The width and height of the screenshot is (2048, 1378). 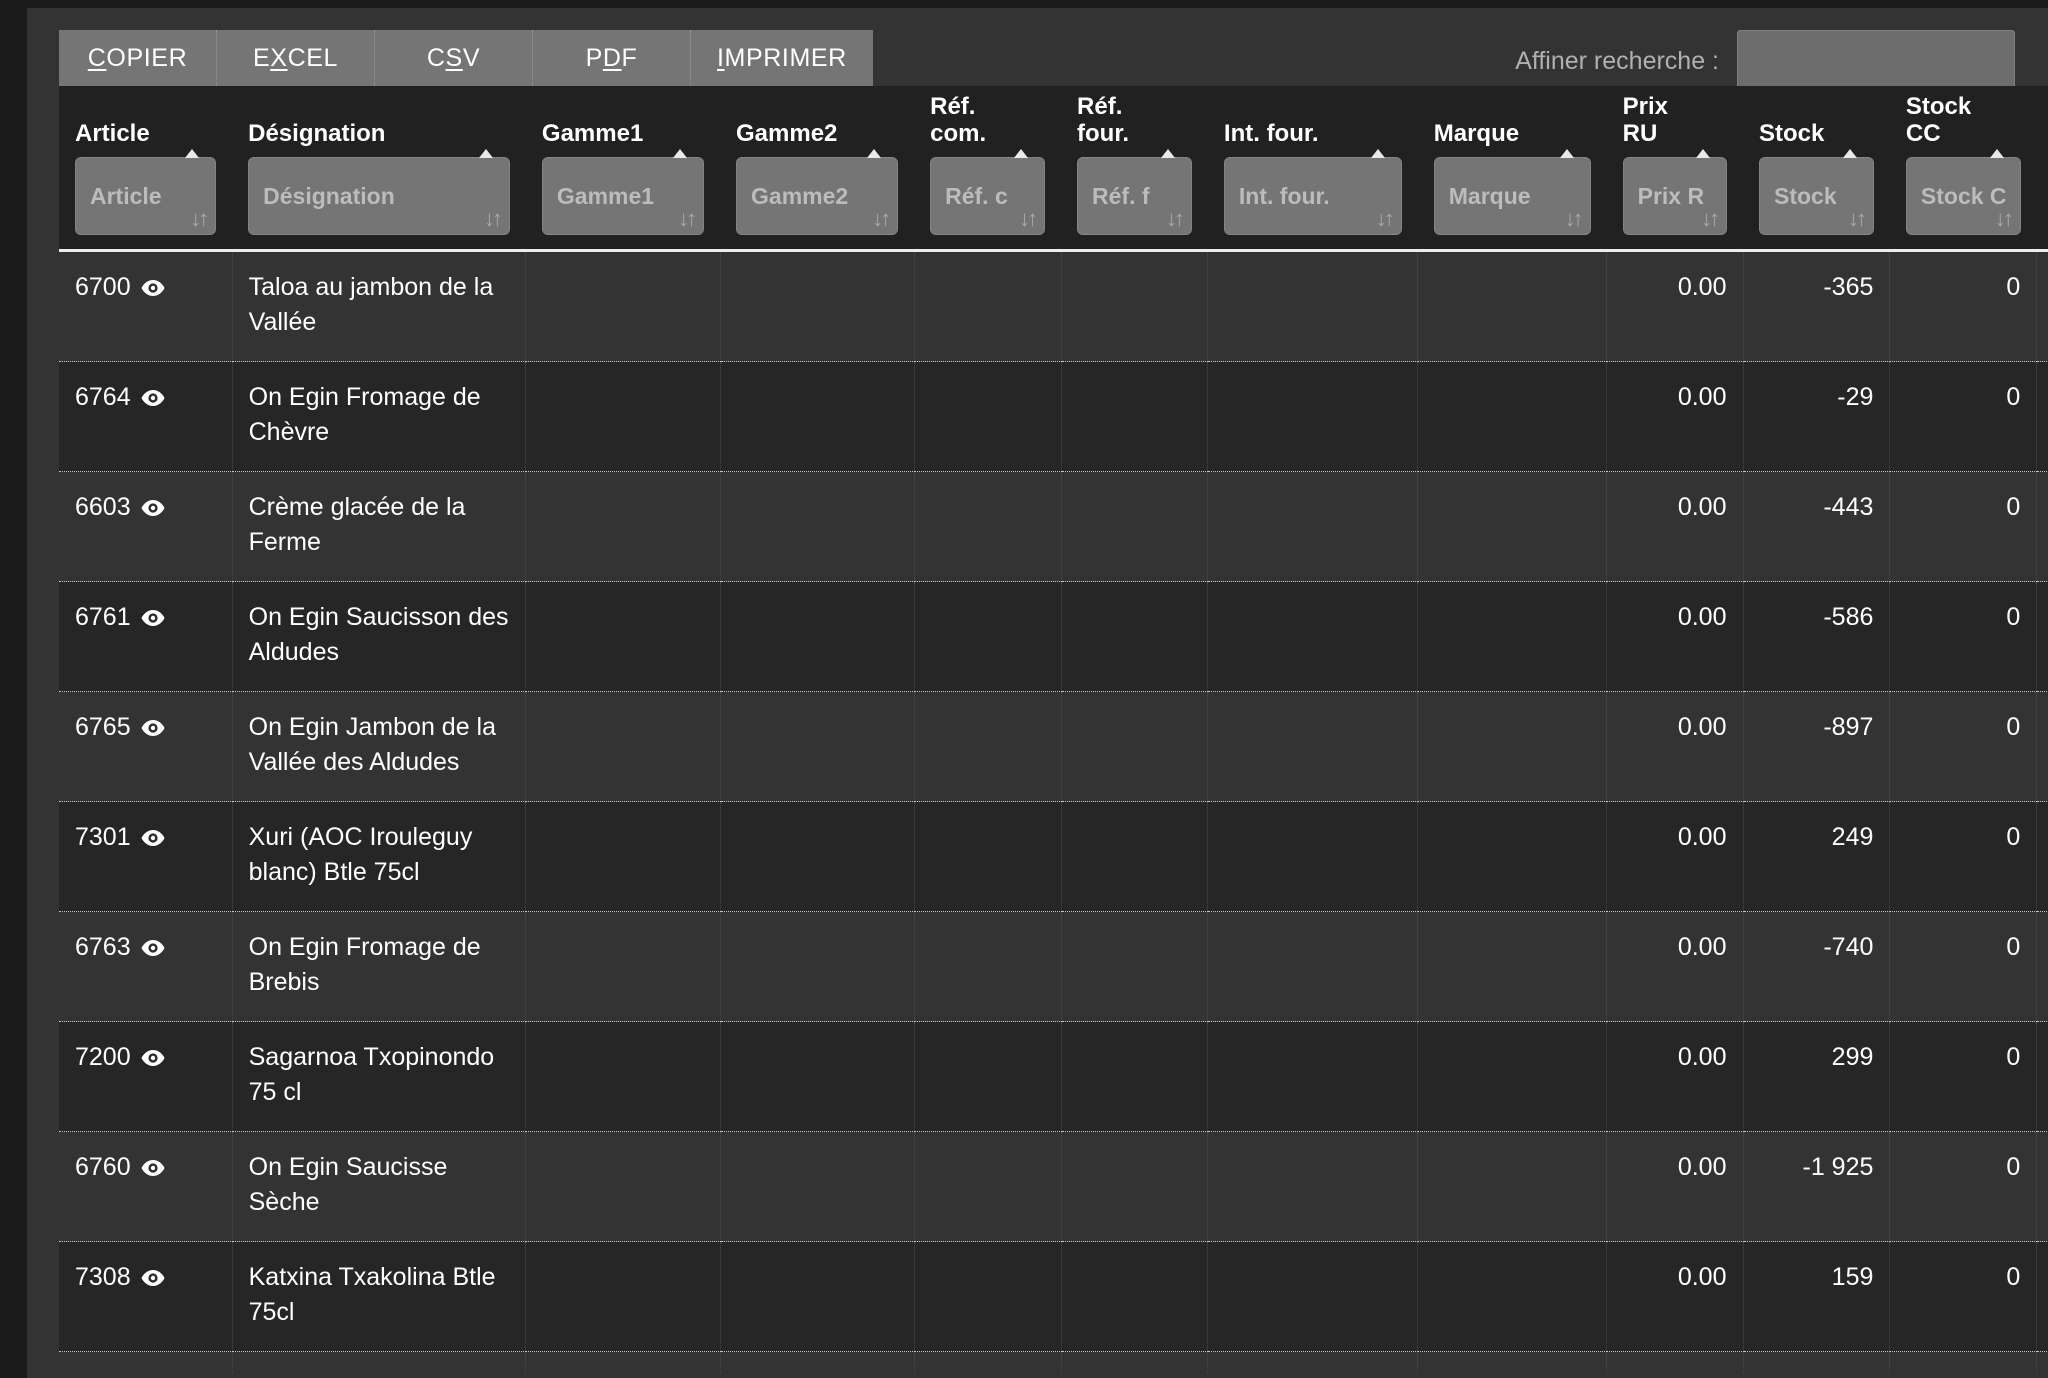 I want to click on column-header-réf-four: Réf. four. Réf. f ↓↑, so click(x=1134, y=169).